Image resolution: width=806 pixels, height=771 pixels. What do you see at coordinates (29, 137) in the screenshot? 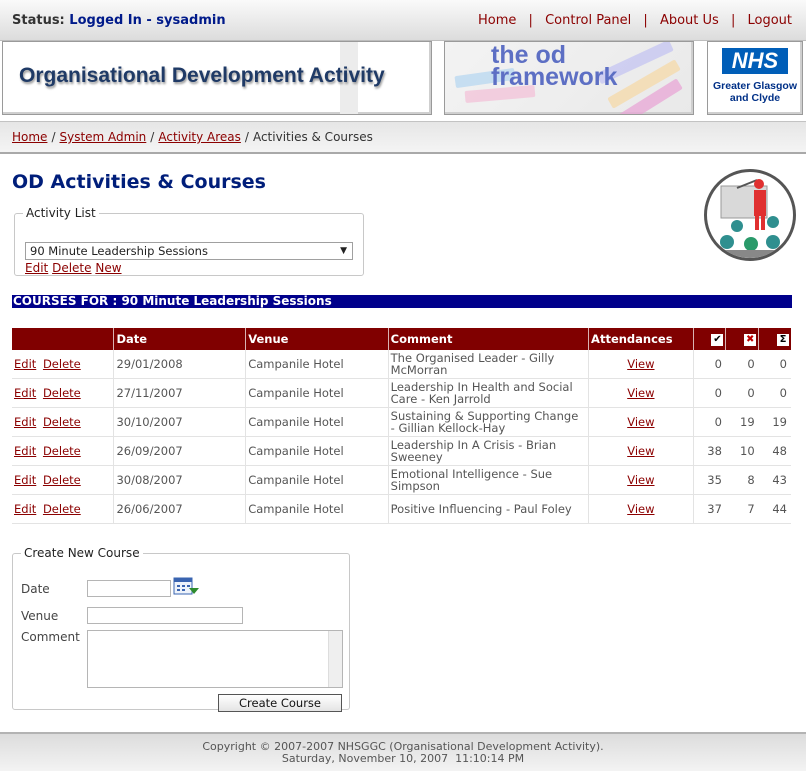
I see `breadcrumb-home: Home` at bounding box center [29, 137].